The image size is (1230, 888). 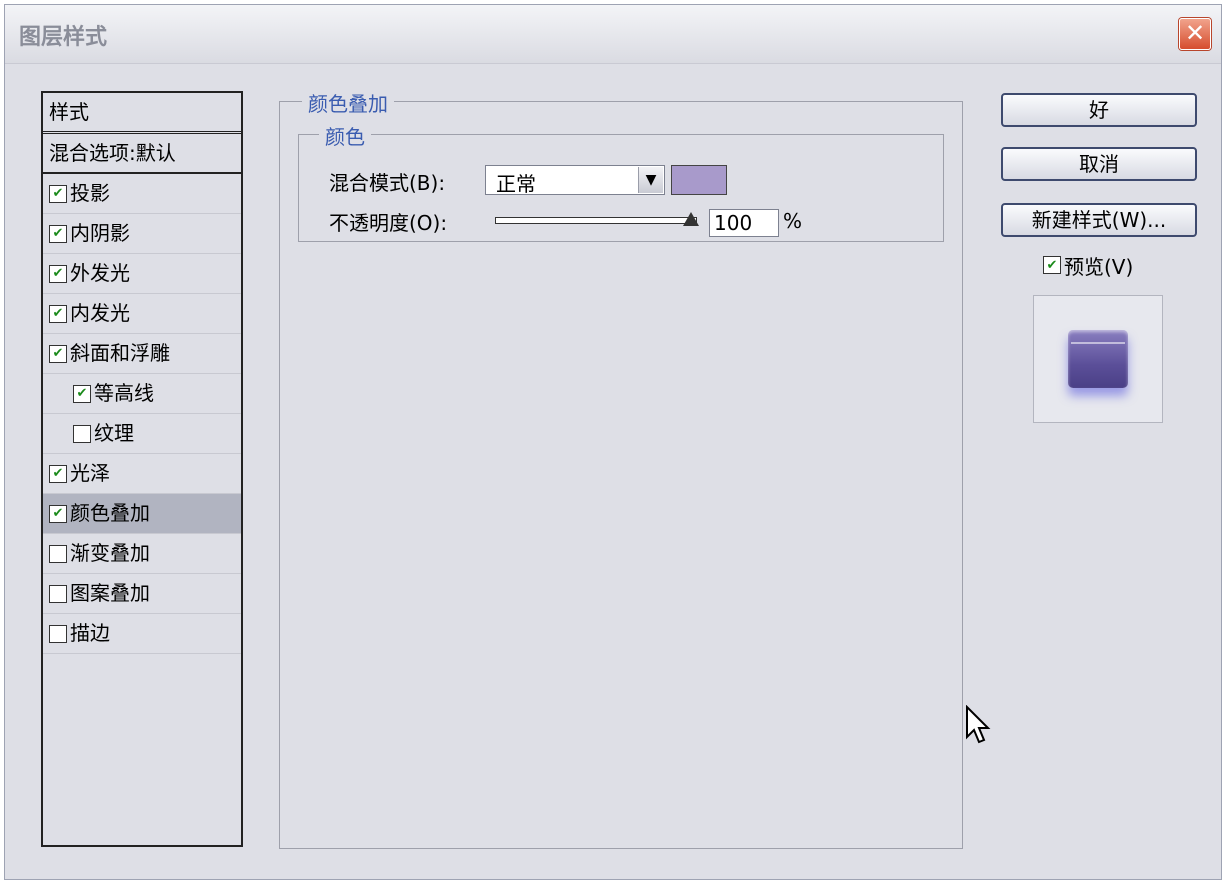 What do you see at coordinates (120, 353) in the screenshot?
I see `style-item-label: 斜面和浮雕` at bounding box center [120, 353].